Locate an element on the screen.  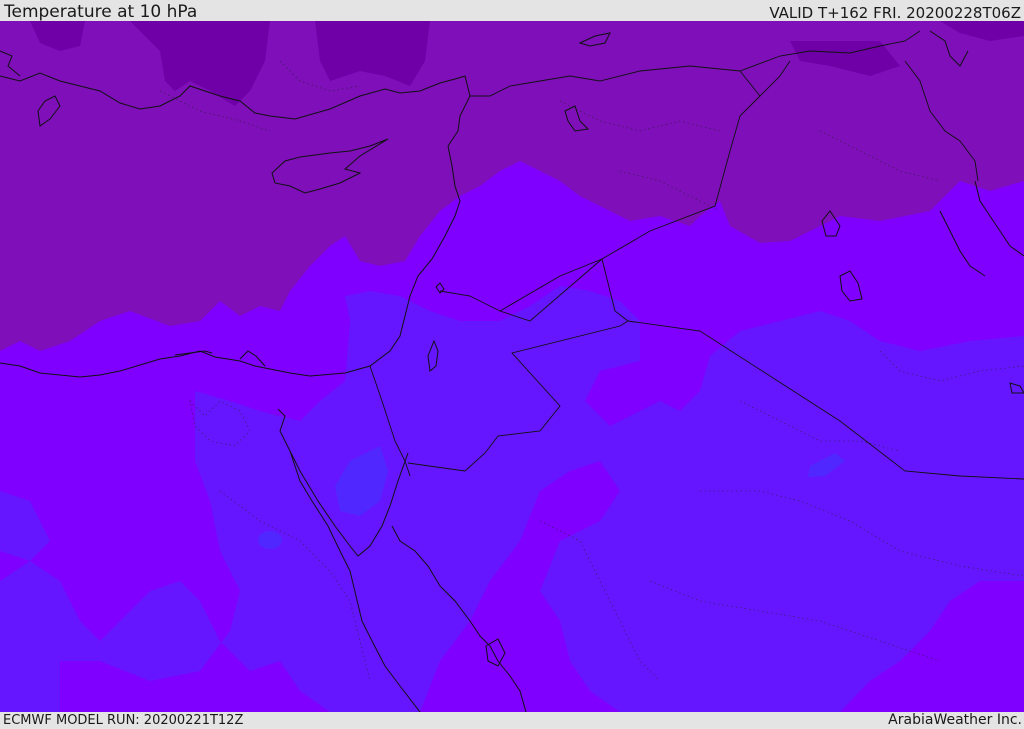
valid-time-label: VALID T+162 FRI. 20200228T06Z is located at coordinates (895, 13).